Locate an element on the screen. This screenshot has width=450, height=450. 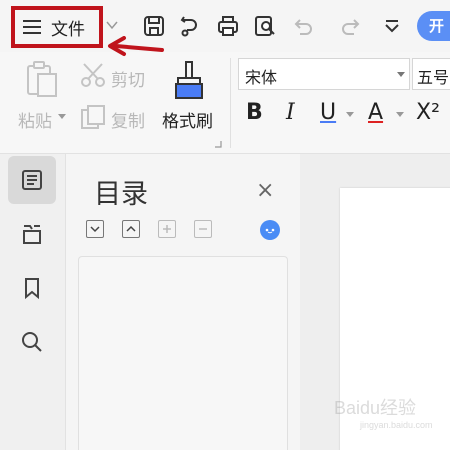
bookmark-icon is located at coordinates (32, 289).